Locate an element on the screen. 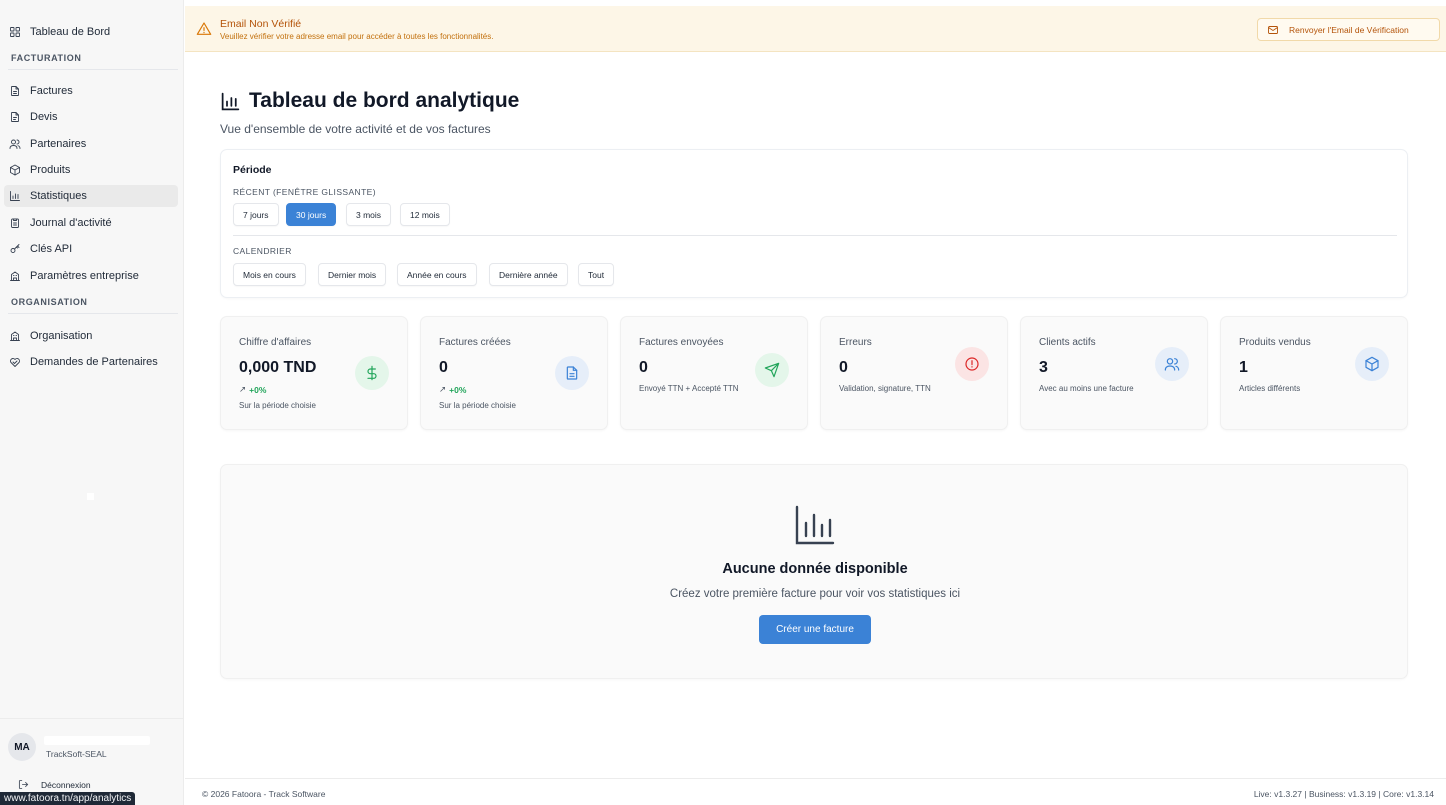 This screenshot has height=805, width=1446. sidebar-item-partners: Partenaires is located at coordinates (91, 144).